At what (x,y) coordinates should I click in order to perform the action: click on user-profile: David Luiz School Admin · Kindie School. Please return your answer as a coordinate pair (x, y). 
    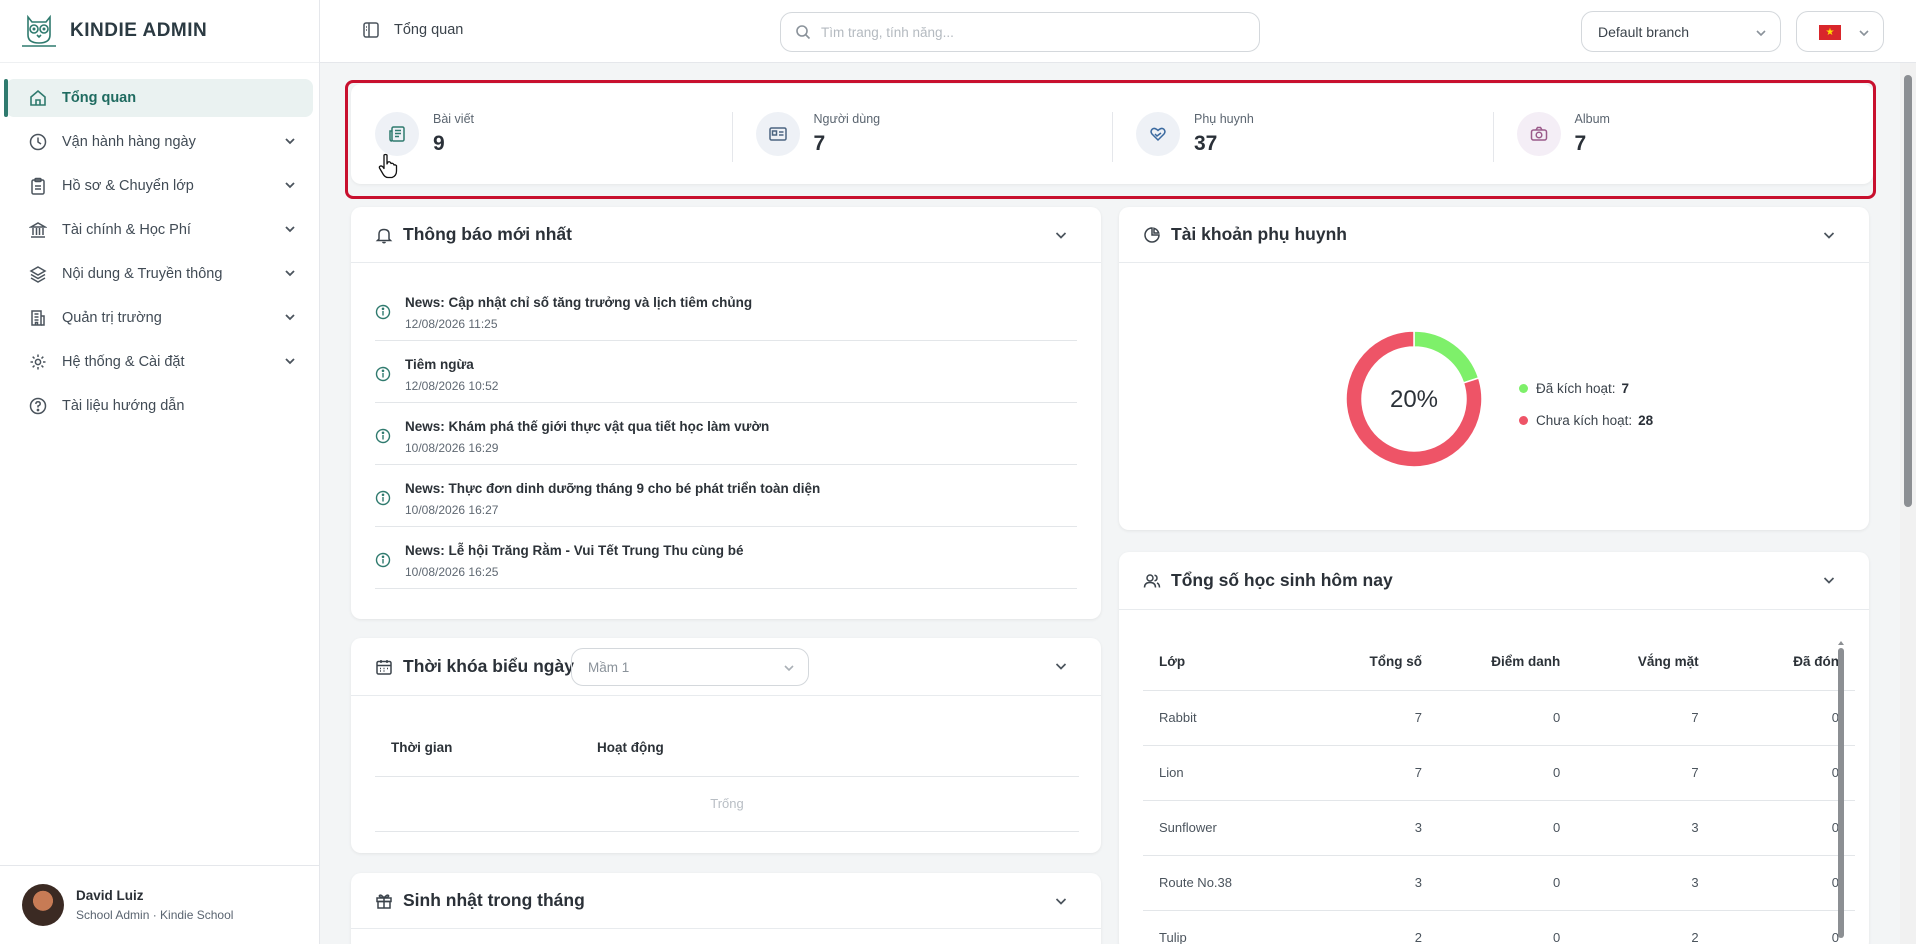
    Looking at the image, I should click on (160, 904).